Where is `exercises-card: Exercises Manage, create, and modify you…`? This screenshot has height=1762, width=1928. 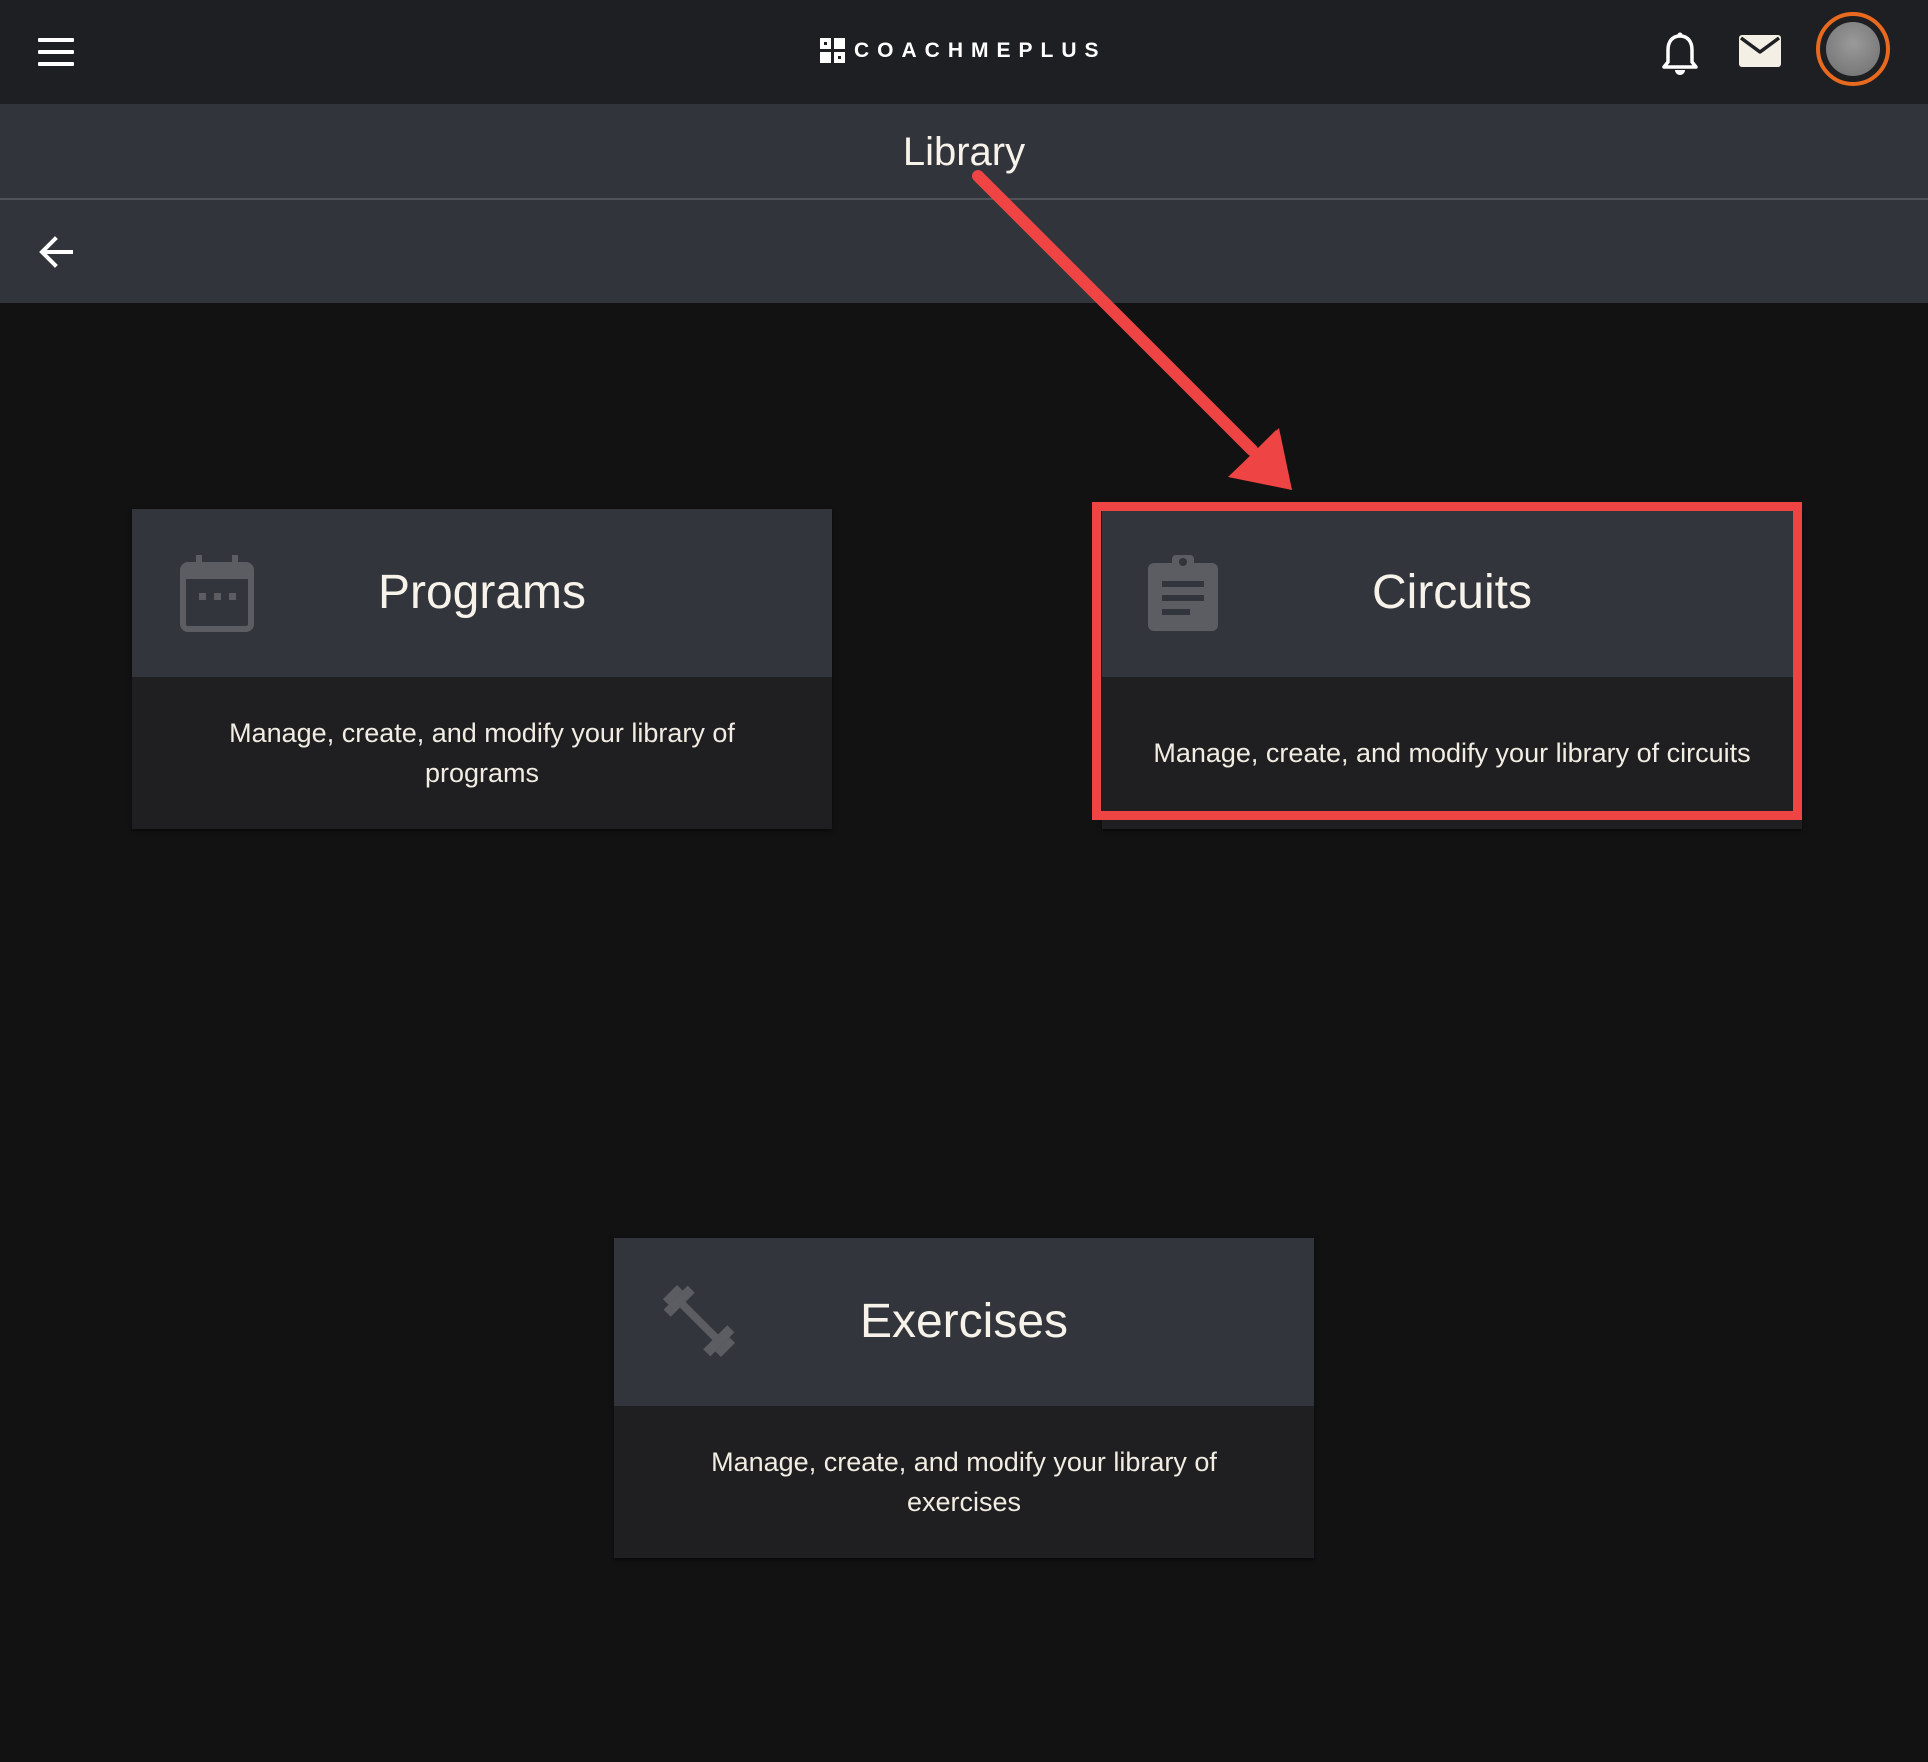
exercises-card: Exercises Manage, create, and modify you… is located at coordinates (964, 1398).